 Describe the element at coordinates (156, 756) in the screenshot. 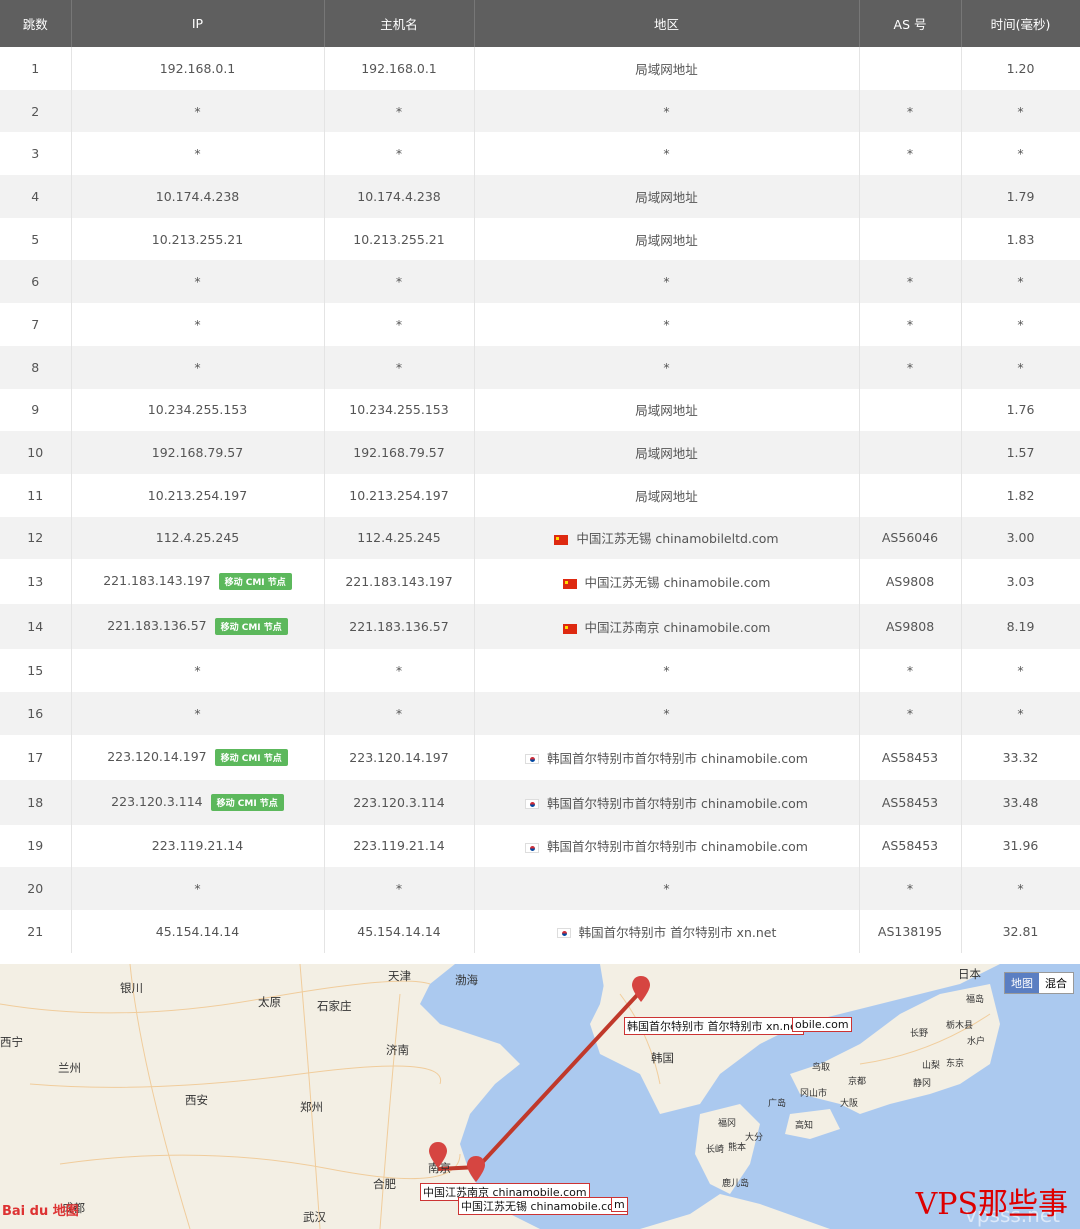

I see `ip-text: 223.120.14.197` at that location.